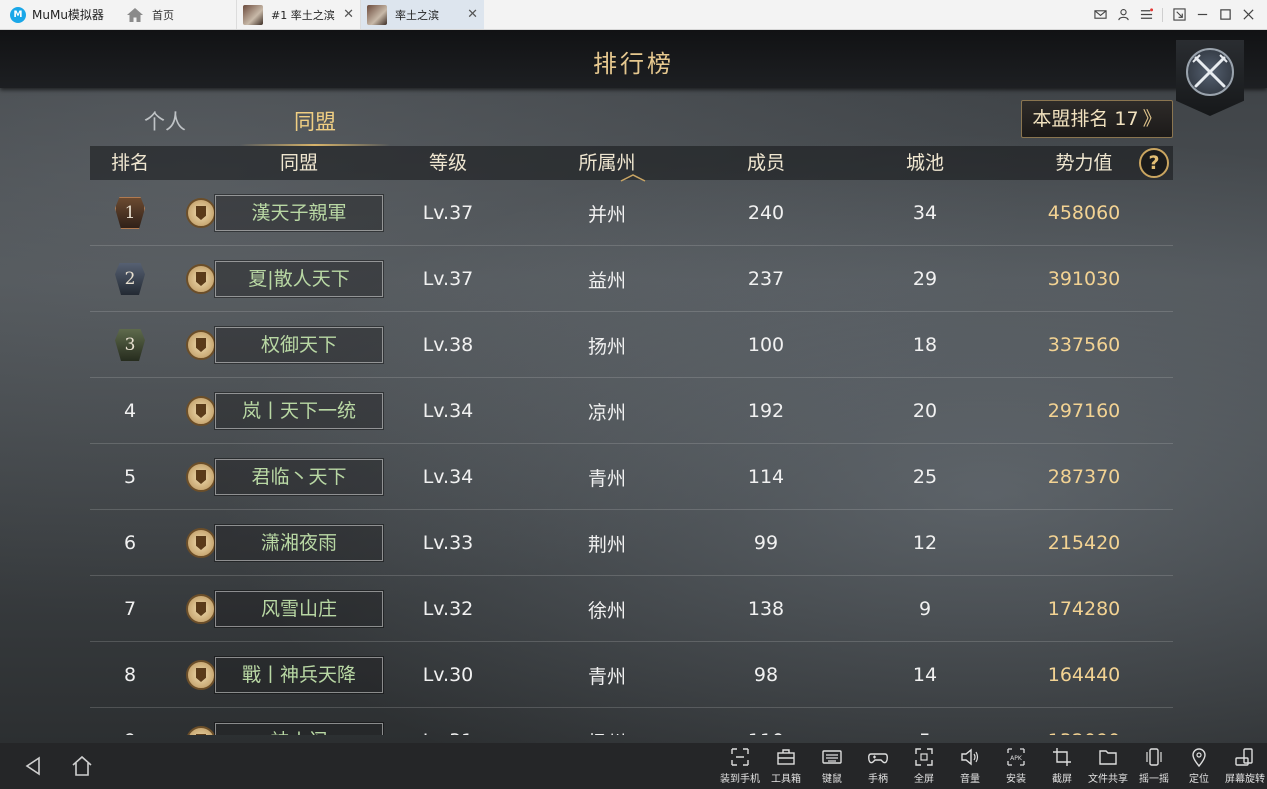 This screenshot has width=1267, height=789. What do you see at coordinates (1100, 15) in the screenshot?
I see `mail-icon` at bounding box center [1100, 15].